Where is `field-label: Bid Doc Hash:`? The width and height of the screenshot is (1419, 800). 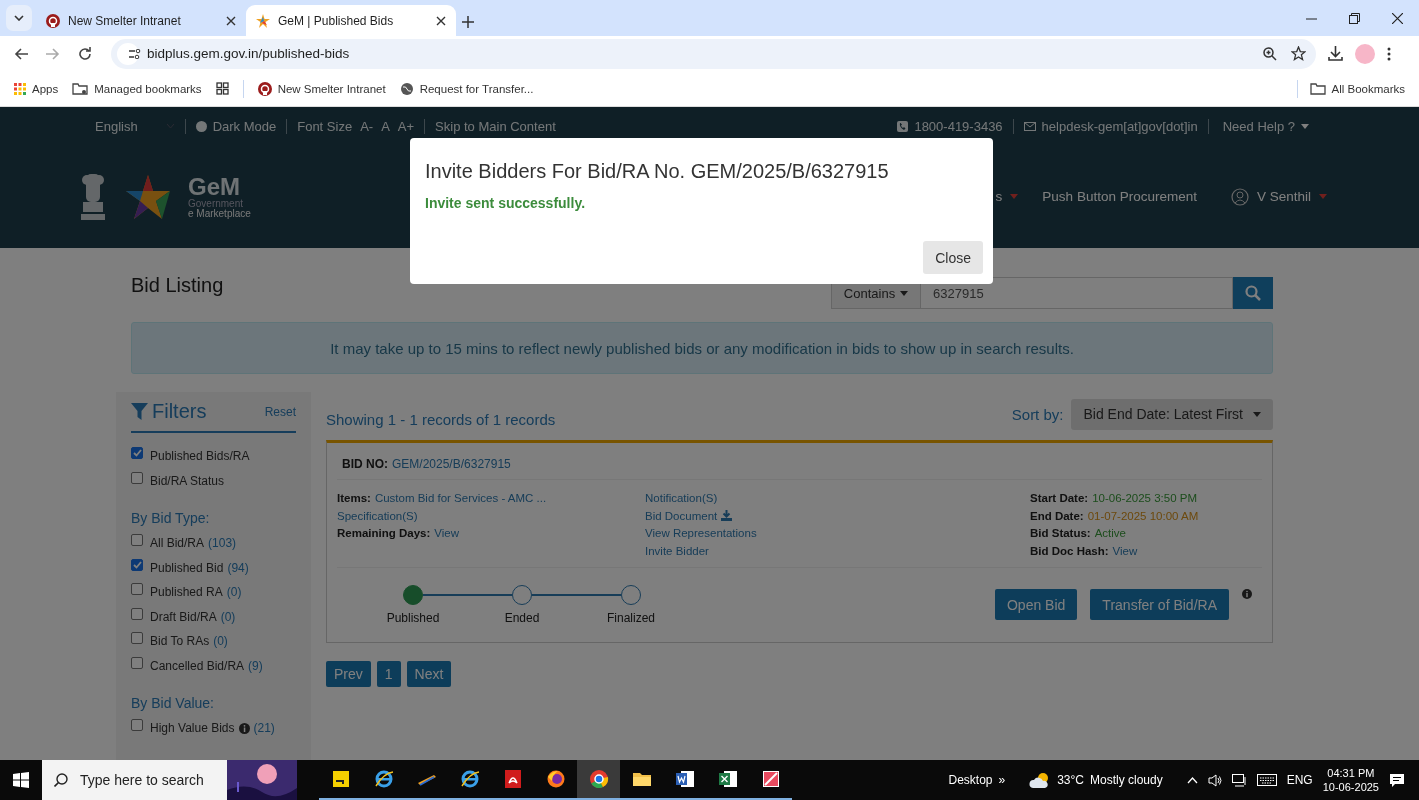
field-label: Bid Doc Hash: is located at coordinates (1069, 550).